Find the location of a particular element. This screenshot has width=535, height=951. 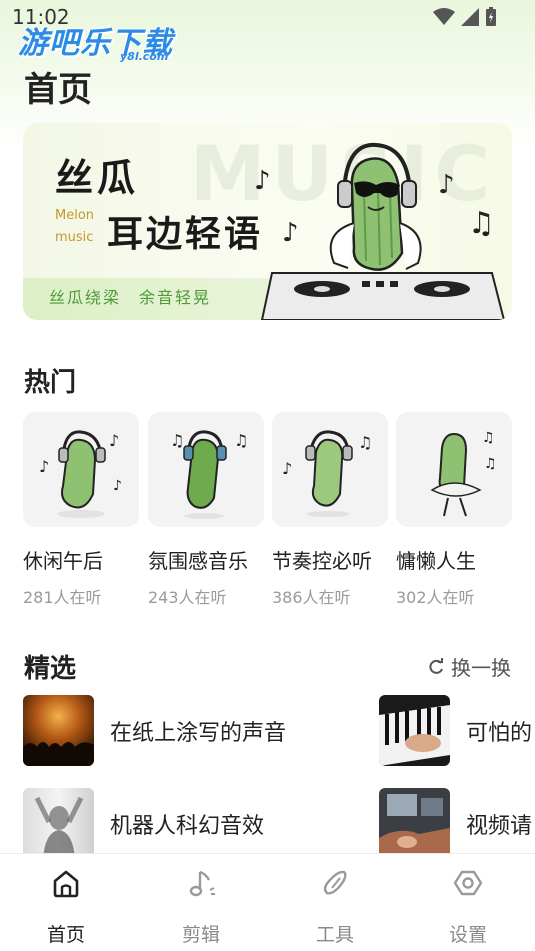

concert-photo-thumbnail is located at coordinates (58, 730).